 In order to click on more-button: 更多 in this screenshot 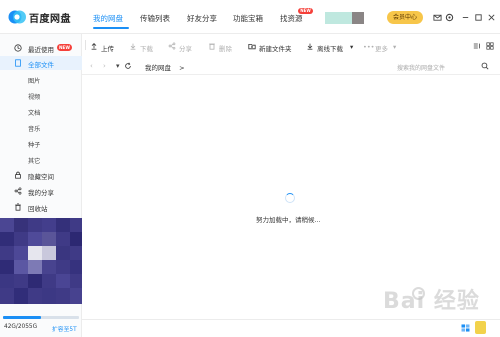, I will do `click(381, 48)`.